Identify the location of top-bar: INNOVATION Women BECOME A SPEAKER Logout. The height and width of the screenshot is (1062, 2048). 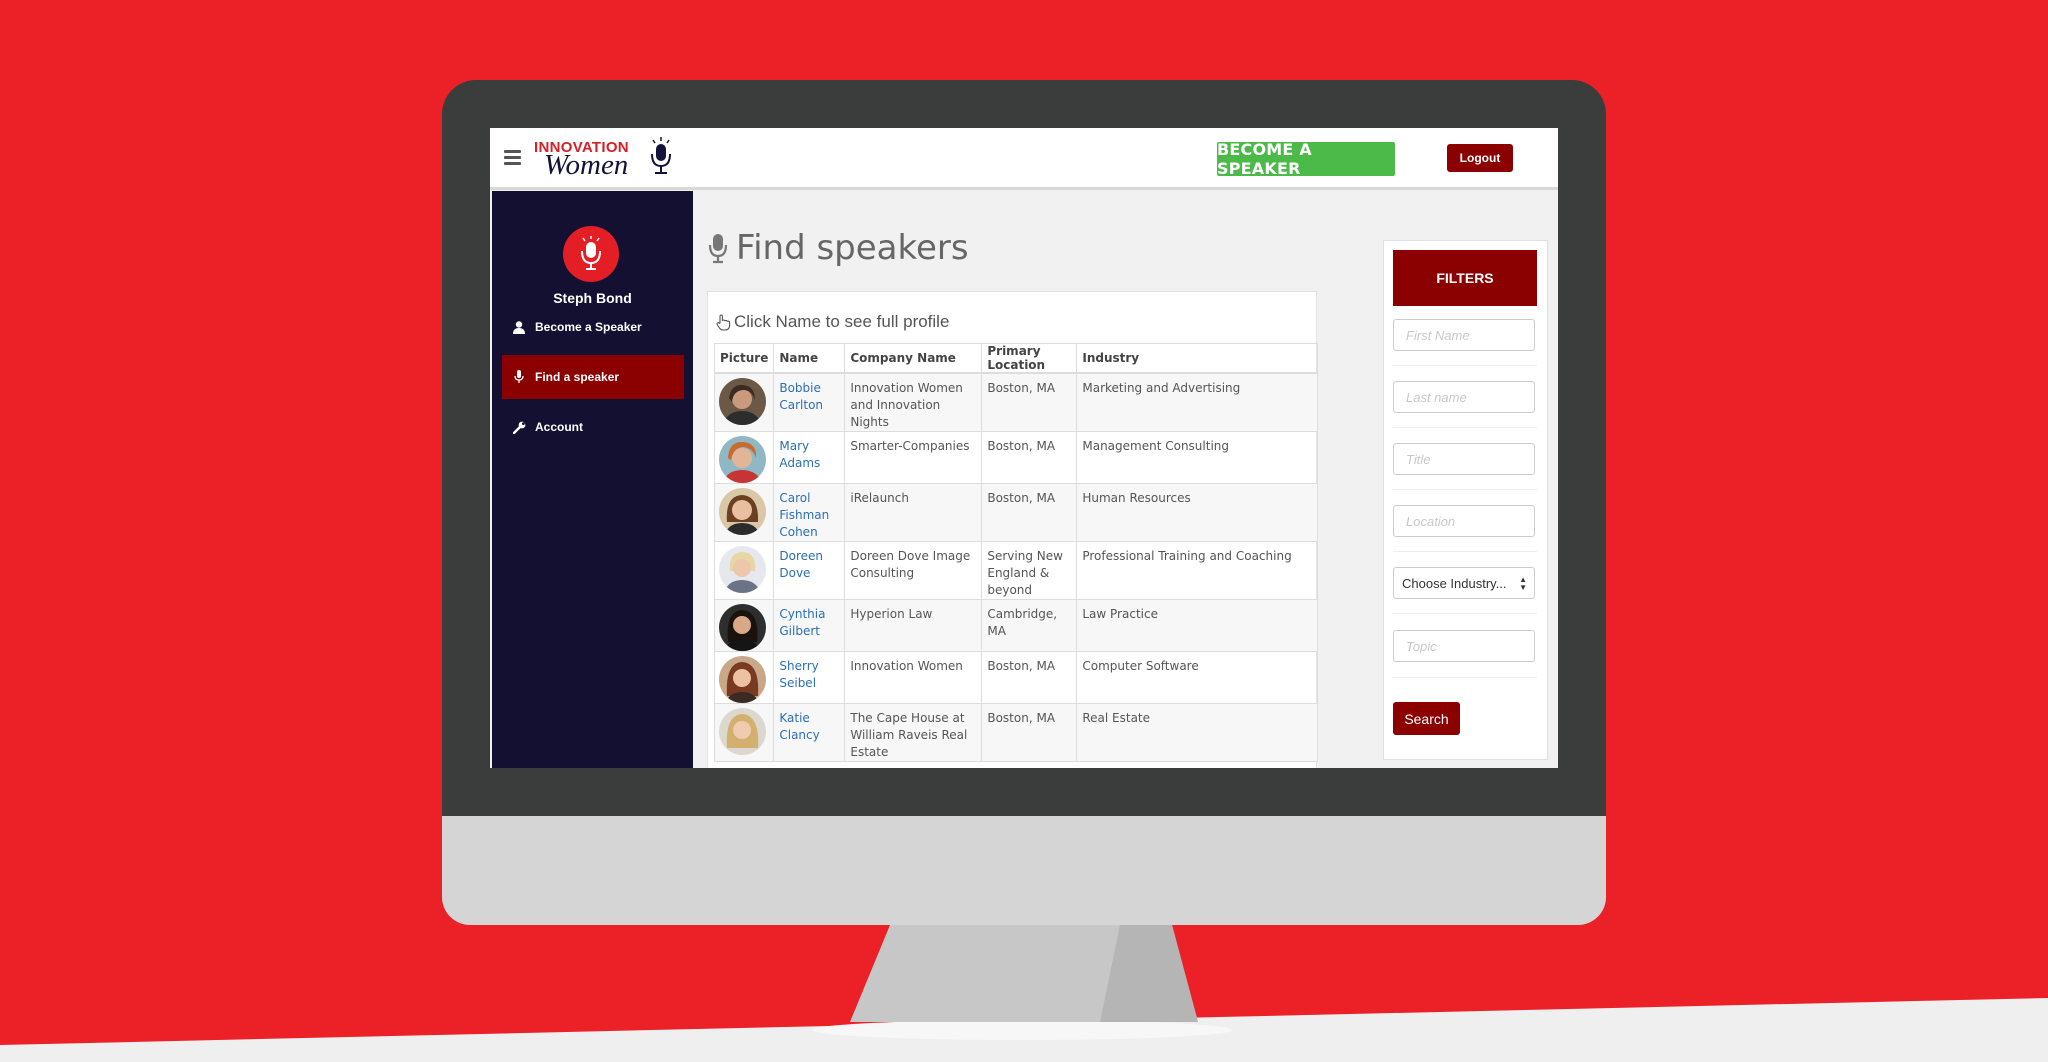
(1024, 159).